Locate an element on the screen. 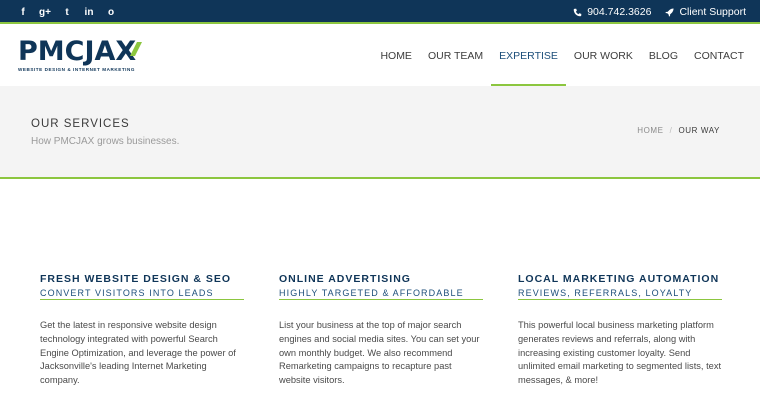 This screenshot has height=400, width=760. facebook-icon: f is located at coordinates (23, 12).